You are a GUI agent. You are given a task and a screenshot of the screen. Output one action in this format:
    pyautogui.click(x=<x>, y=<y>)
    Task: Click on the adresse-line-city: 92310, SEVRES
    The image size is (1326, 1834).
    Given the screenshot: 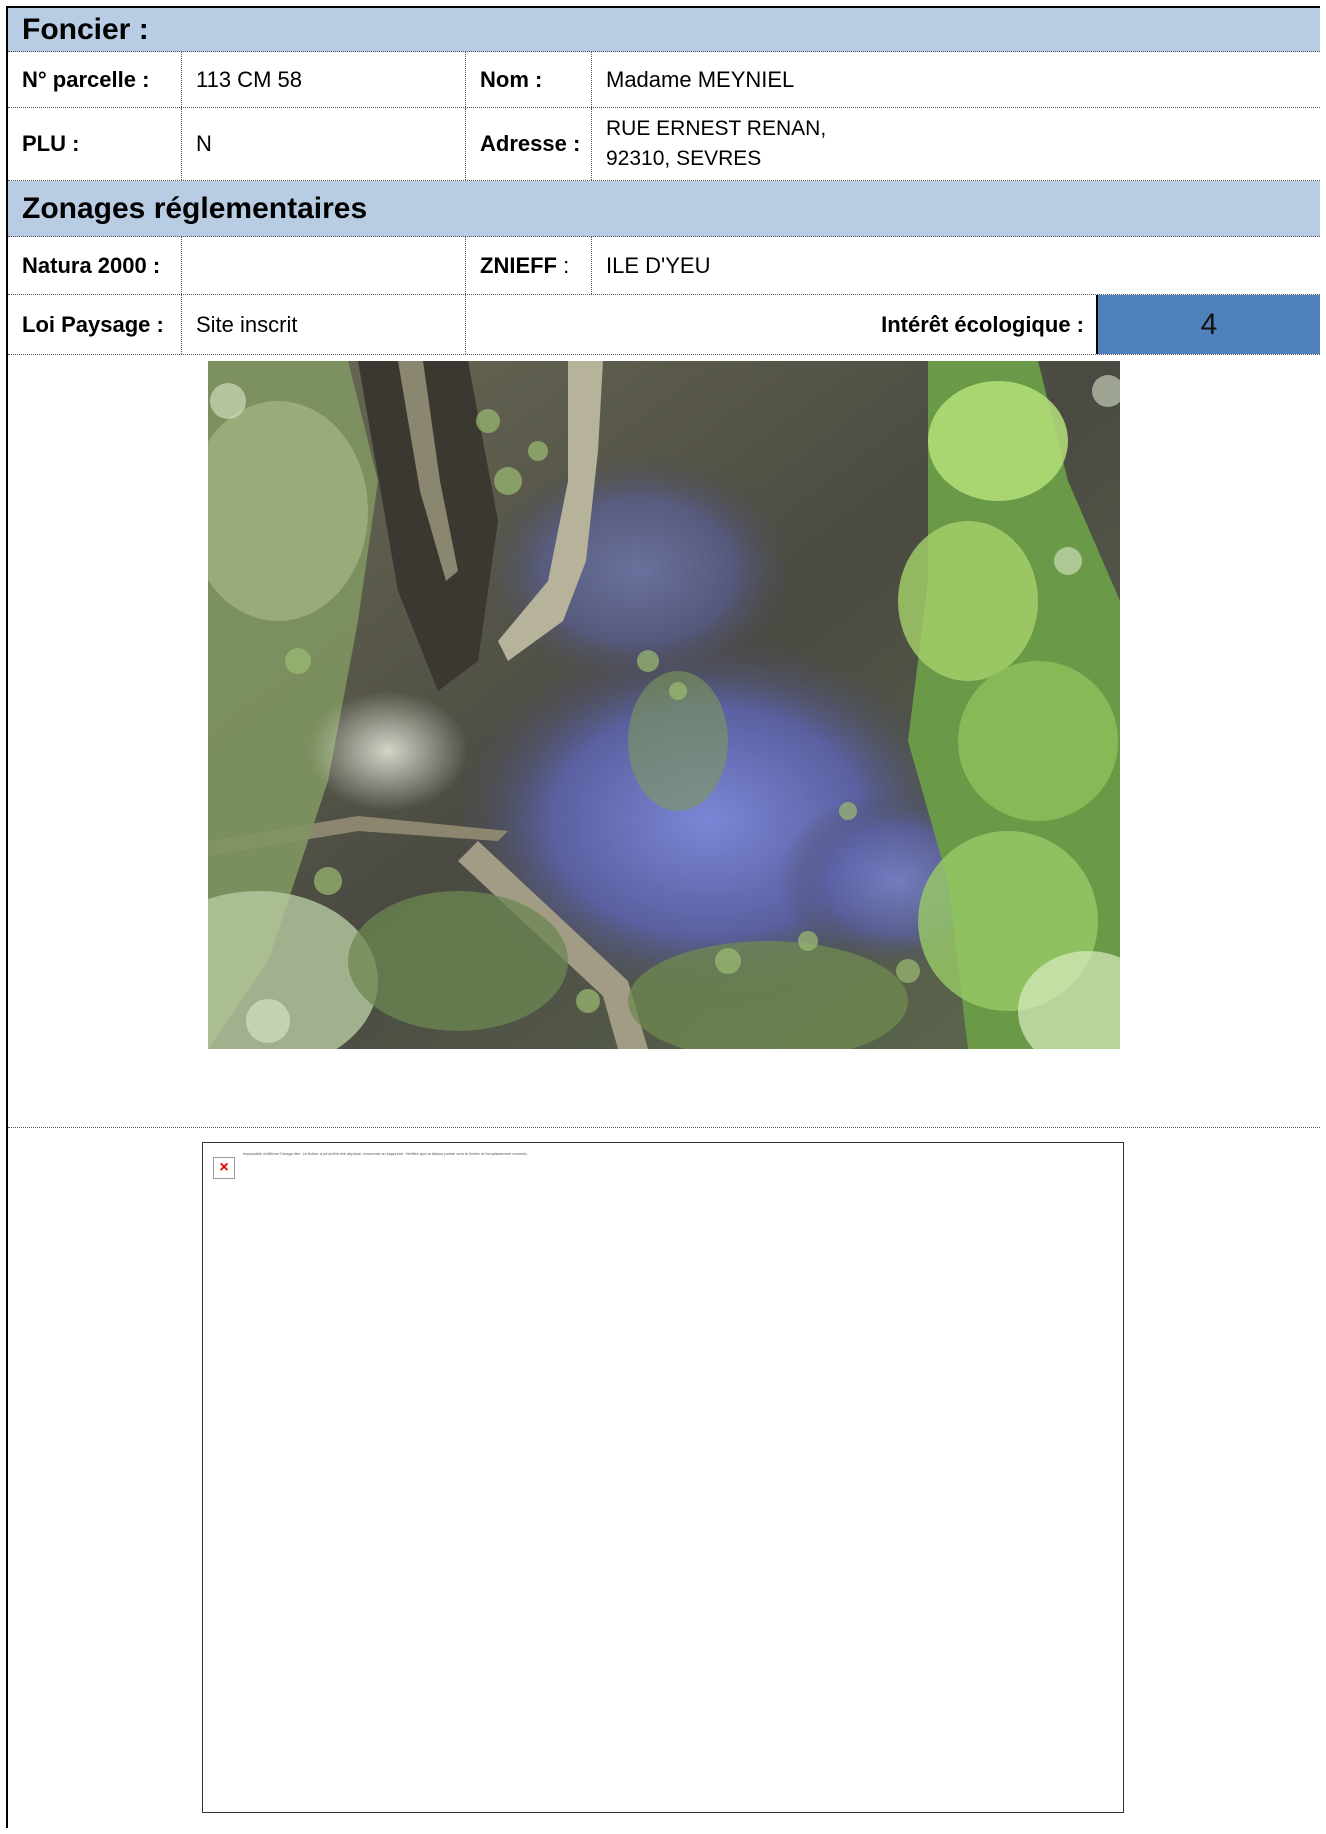 What is the action you would take?
    pyautogui.click(x=684, y=158)
    